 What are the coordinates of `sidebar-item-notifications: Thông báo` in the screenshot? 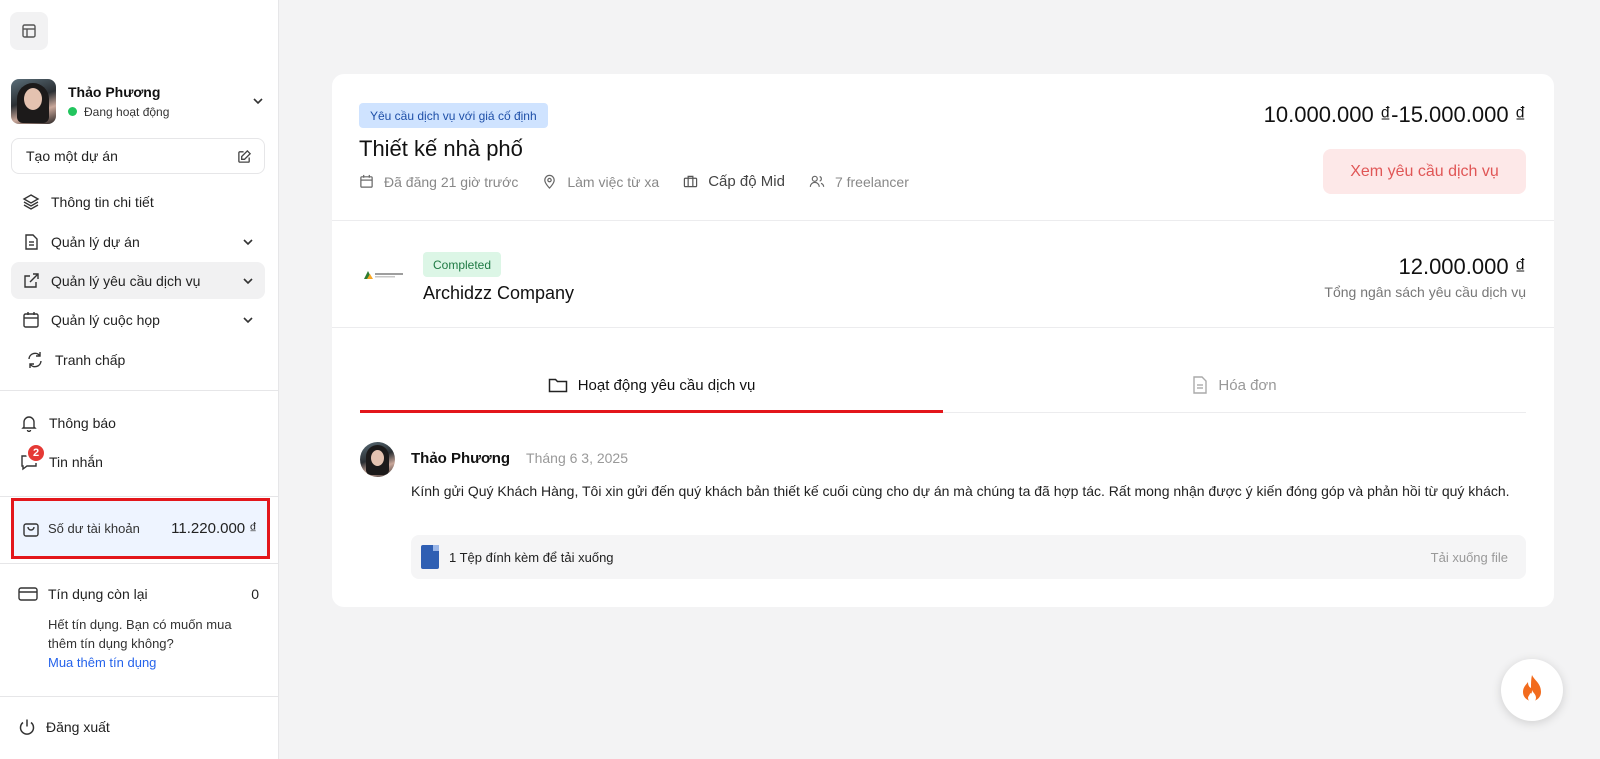 It's located at (138, 422).